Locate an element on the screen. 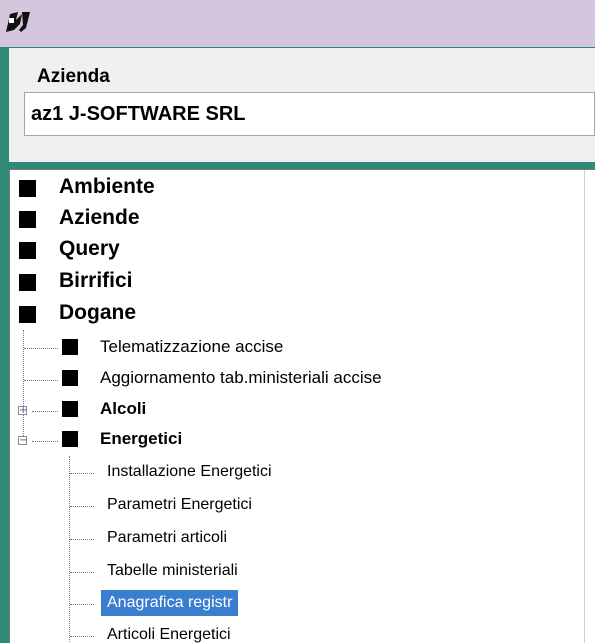  expand-icon: + is located at coordinates (22, 411).